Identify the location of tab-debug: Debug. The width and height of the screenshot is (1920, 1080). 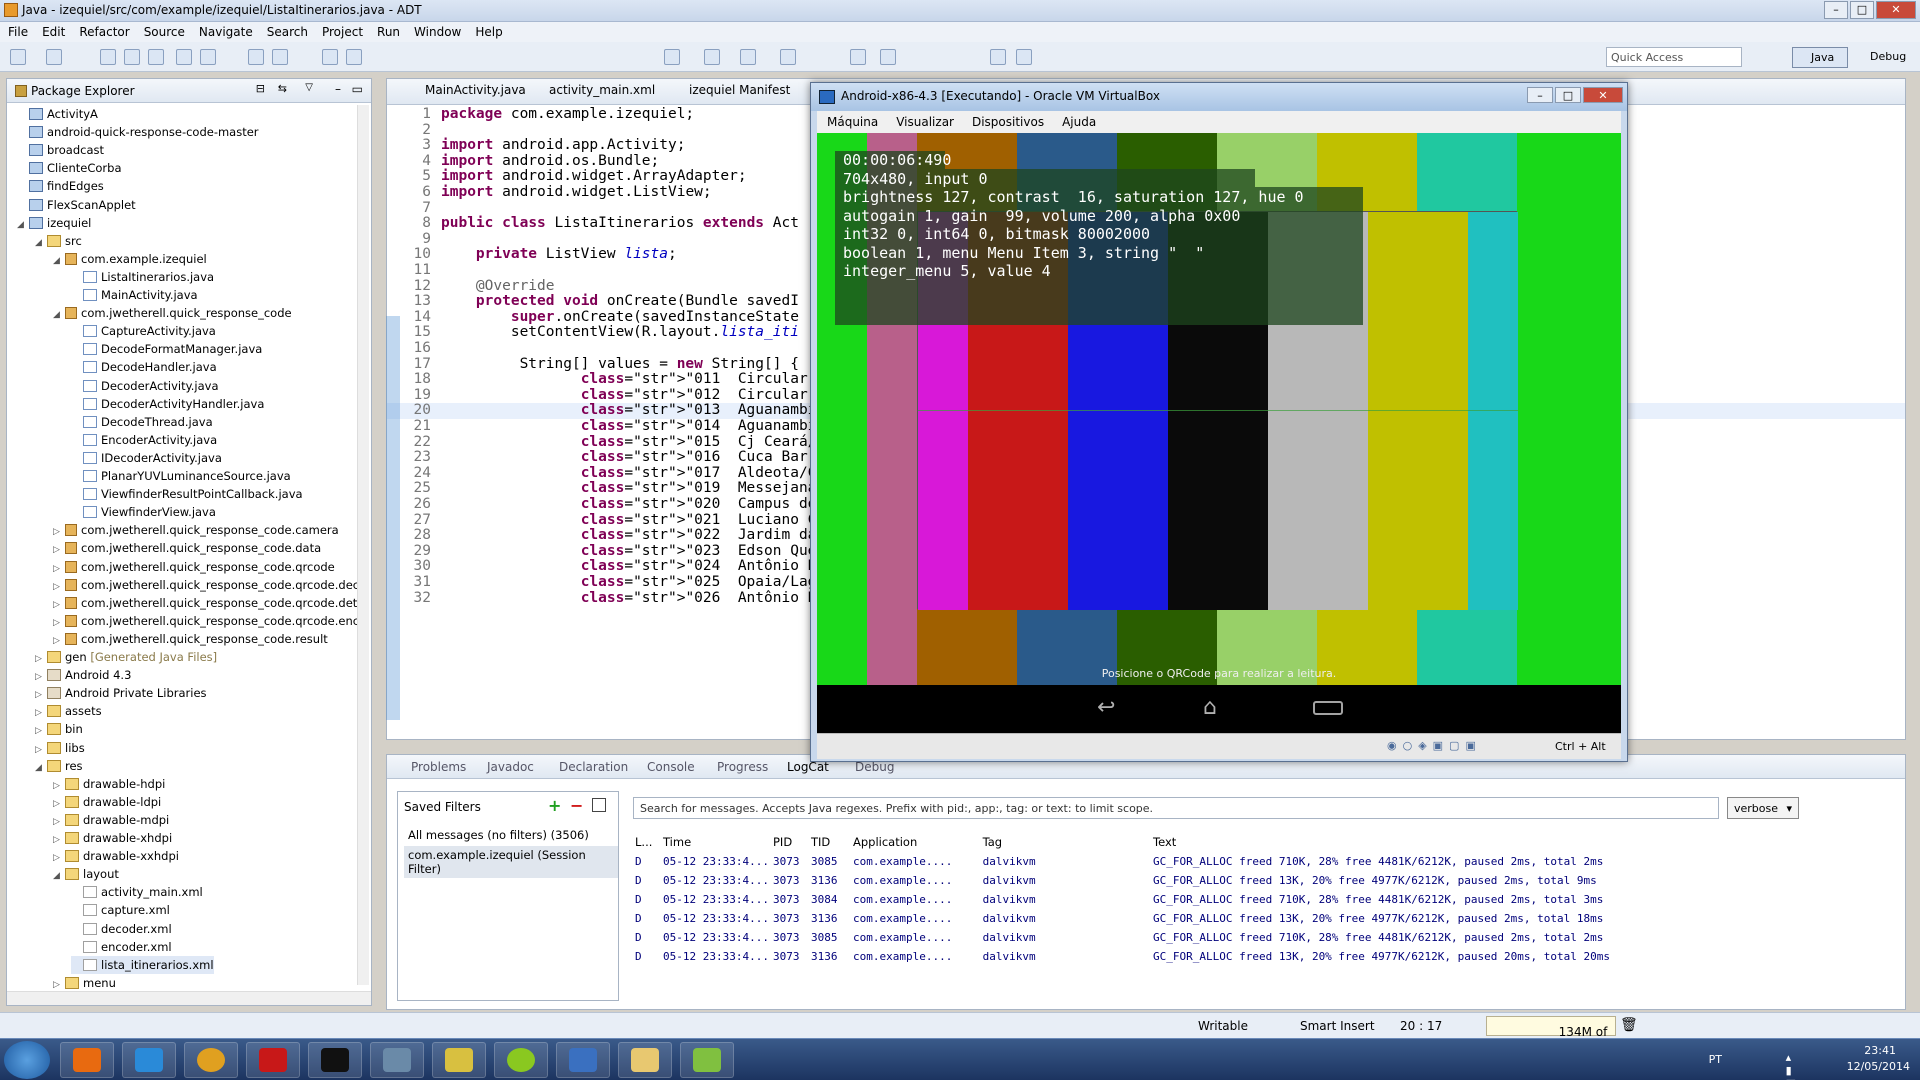
(866, 767).